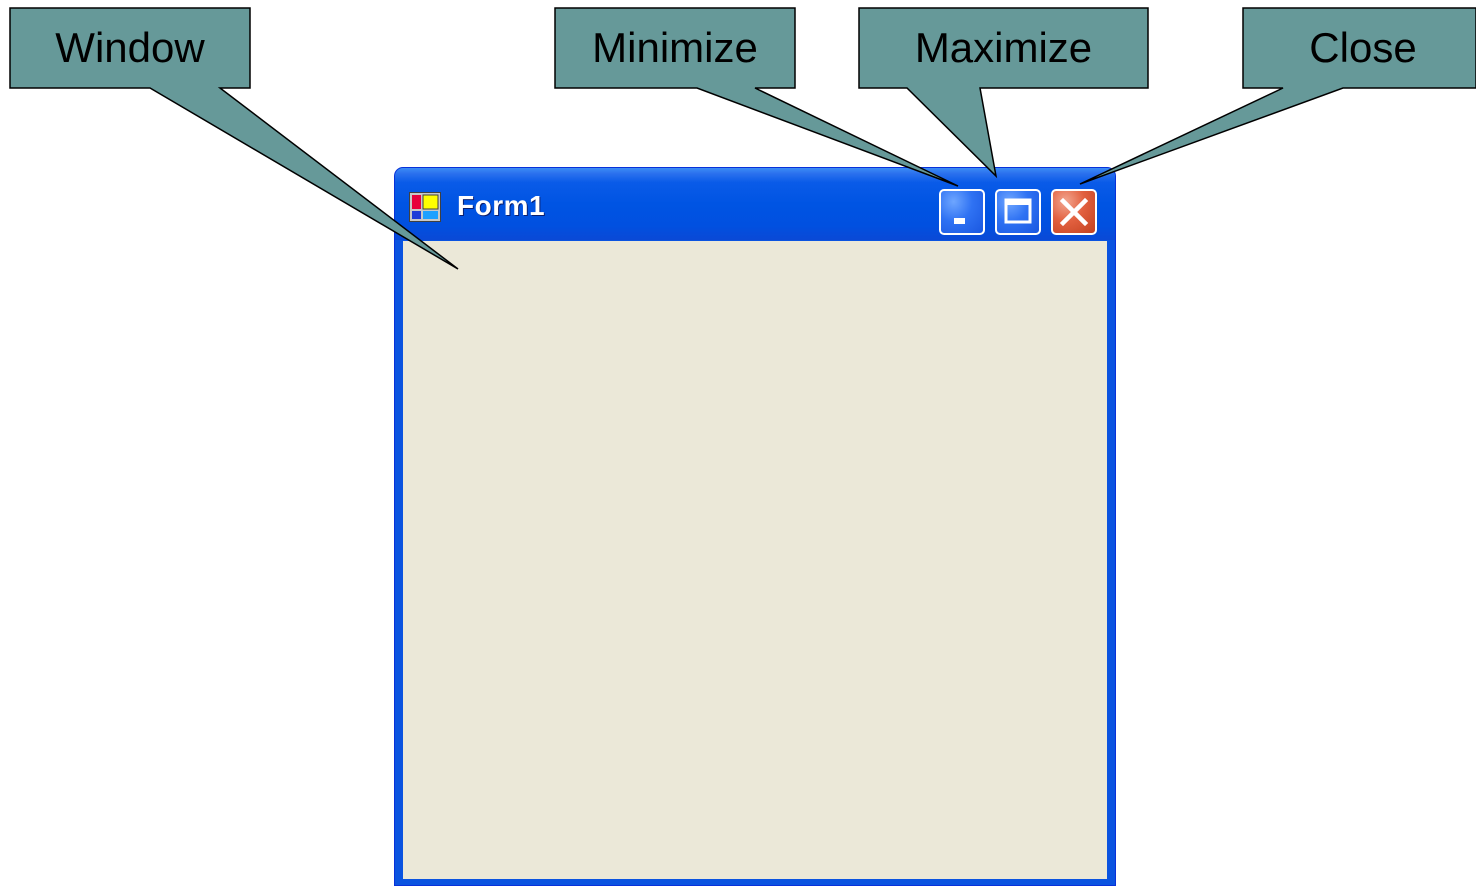 Image resolution: width=1476 pixels, height=886 pixels. Describe the element at coordinates (130, 47) in the screenshot. I see `window-callout-label: Window` at that location.